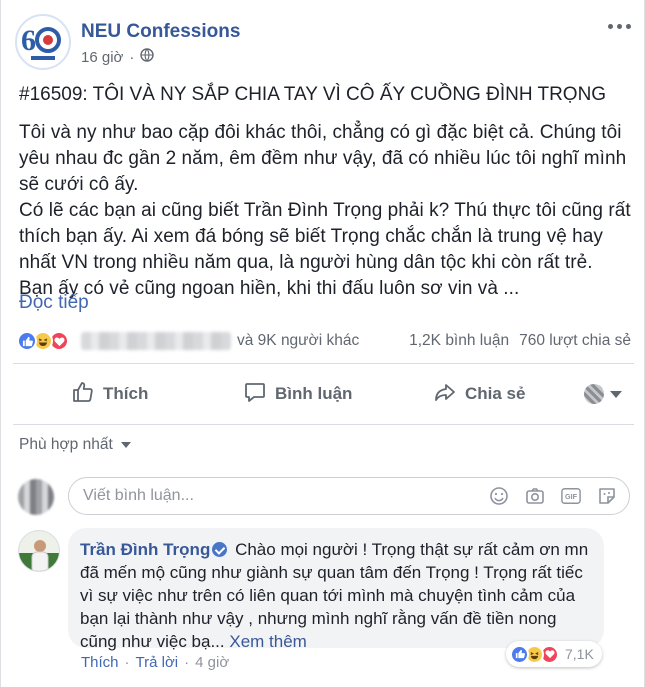  I want to click on svg-text: GIF, so click(571, 496).